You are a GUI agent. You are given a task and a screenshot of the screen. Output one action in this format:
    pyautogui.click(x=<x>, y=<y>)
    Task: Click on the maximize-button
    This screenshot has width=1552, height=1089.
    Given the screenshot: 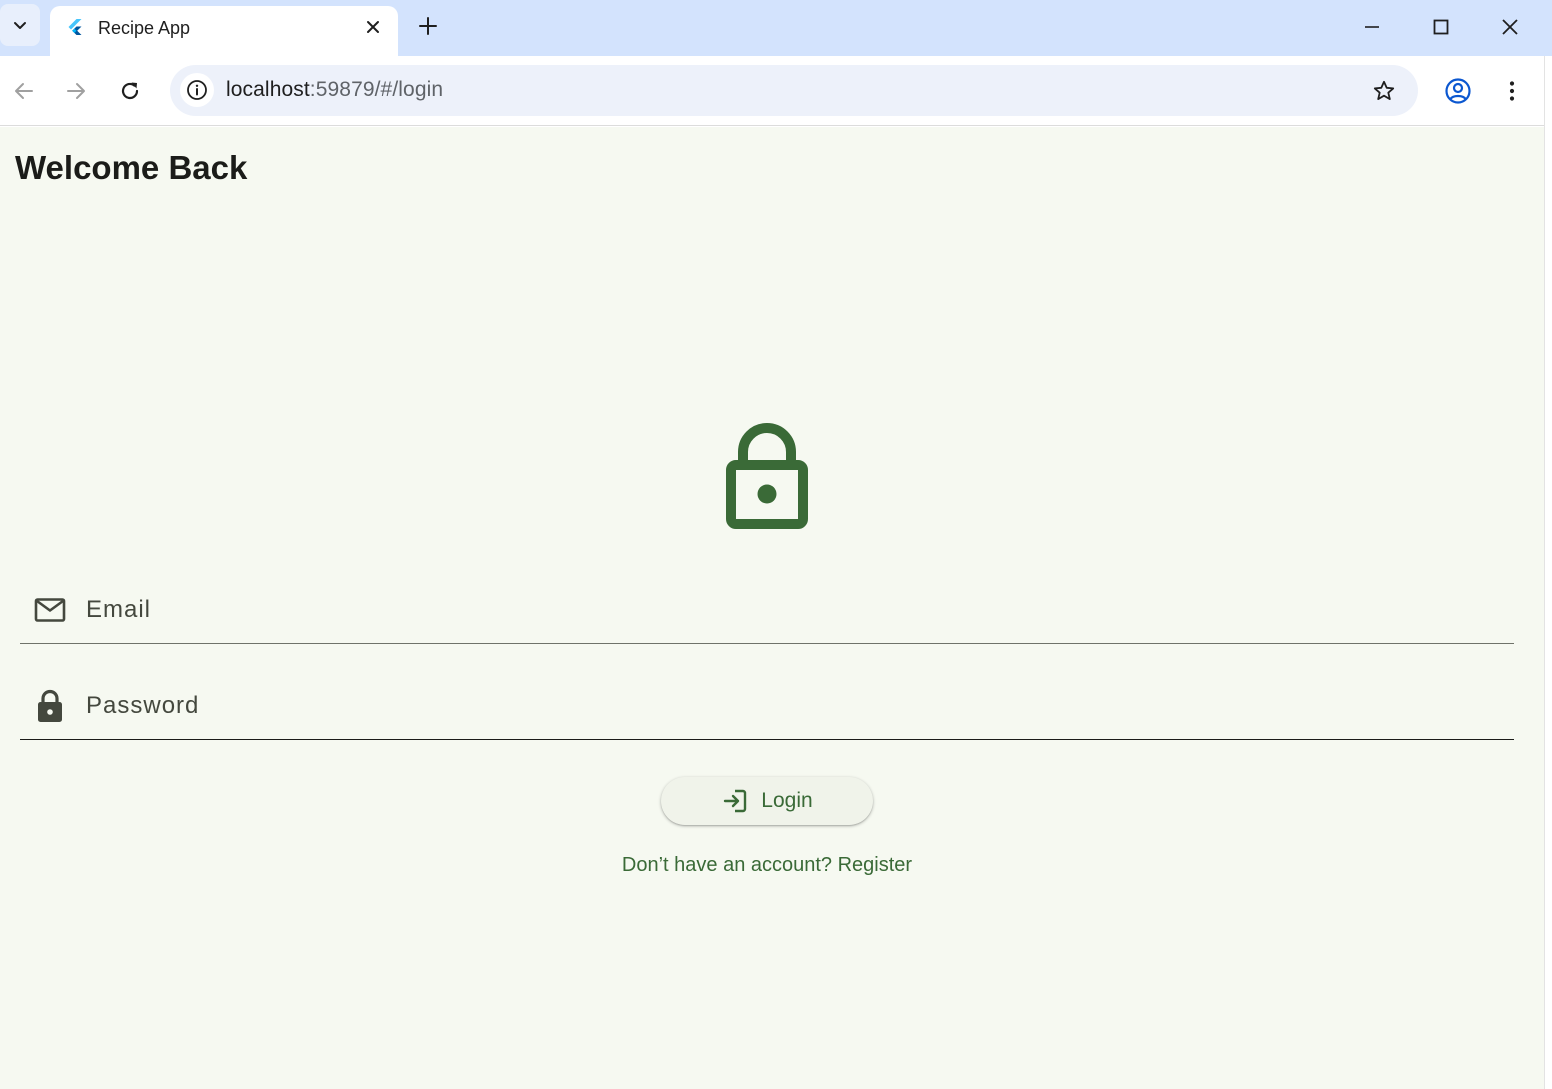 What is the action you would take?
    pyautogui.click(x=1441, y=27)
    